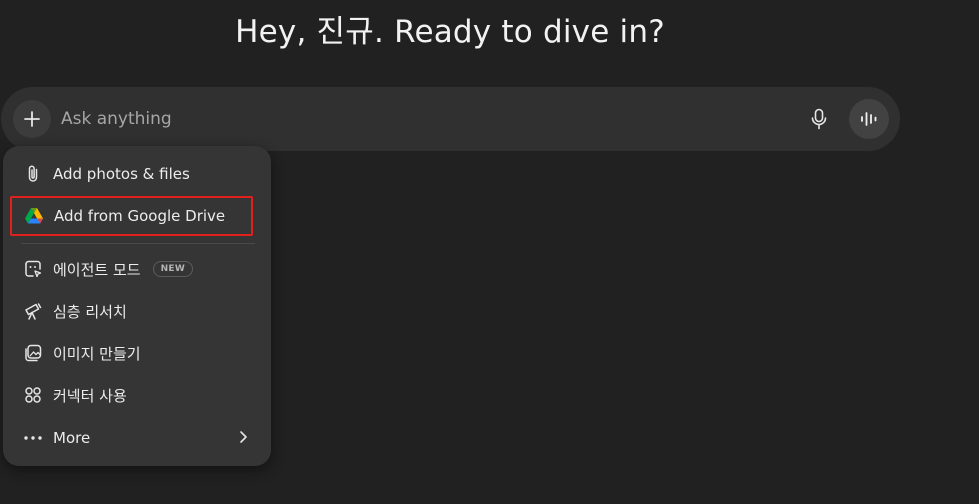  Describe the element at coordinates (33, 311) in the screenshot. I see `telescope-icon` at that location.